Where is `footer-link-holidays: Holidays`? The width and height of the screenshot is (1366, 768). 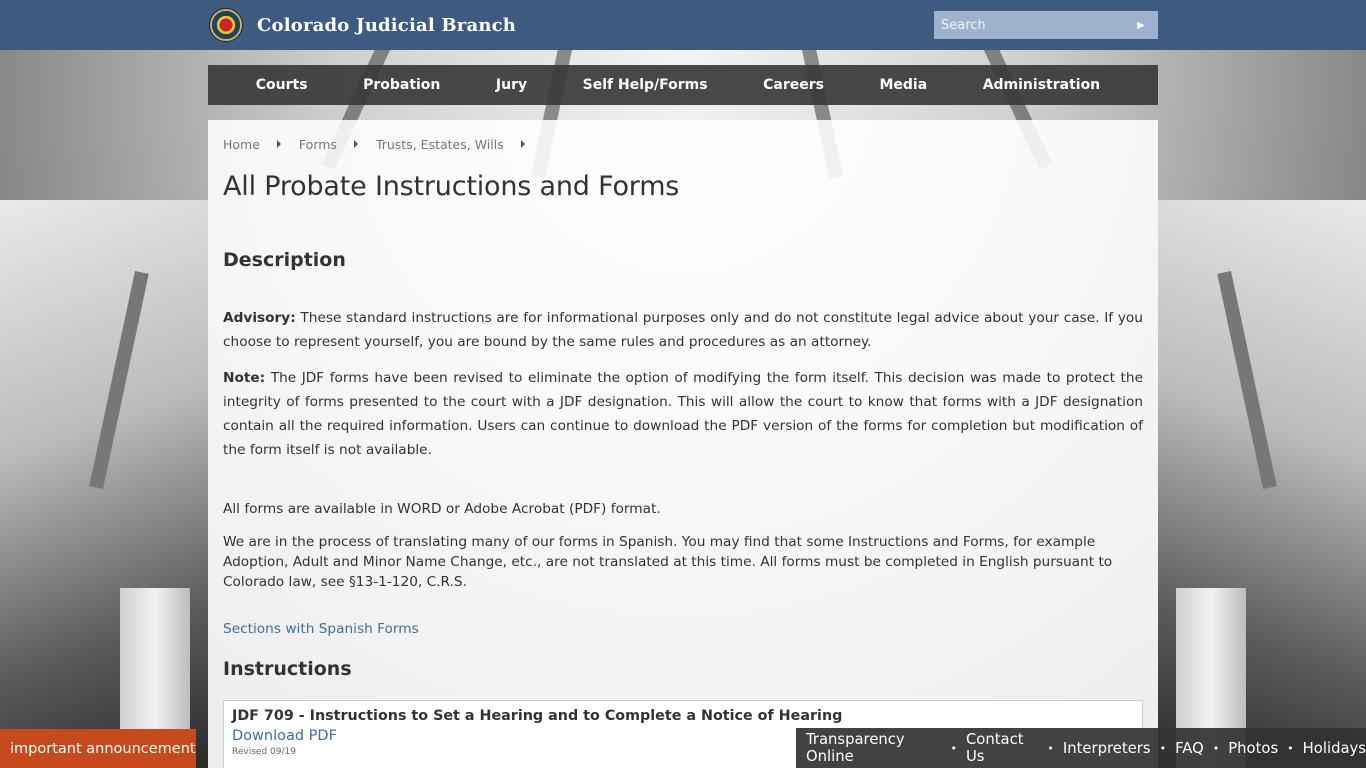 footer-link-holidays: Holidays is located at coordinates (1334, 748).